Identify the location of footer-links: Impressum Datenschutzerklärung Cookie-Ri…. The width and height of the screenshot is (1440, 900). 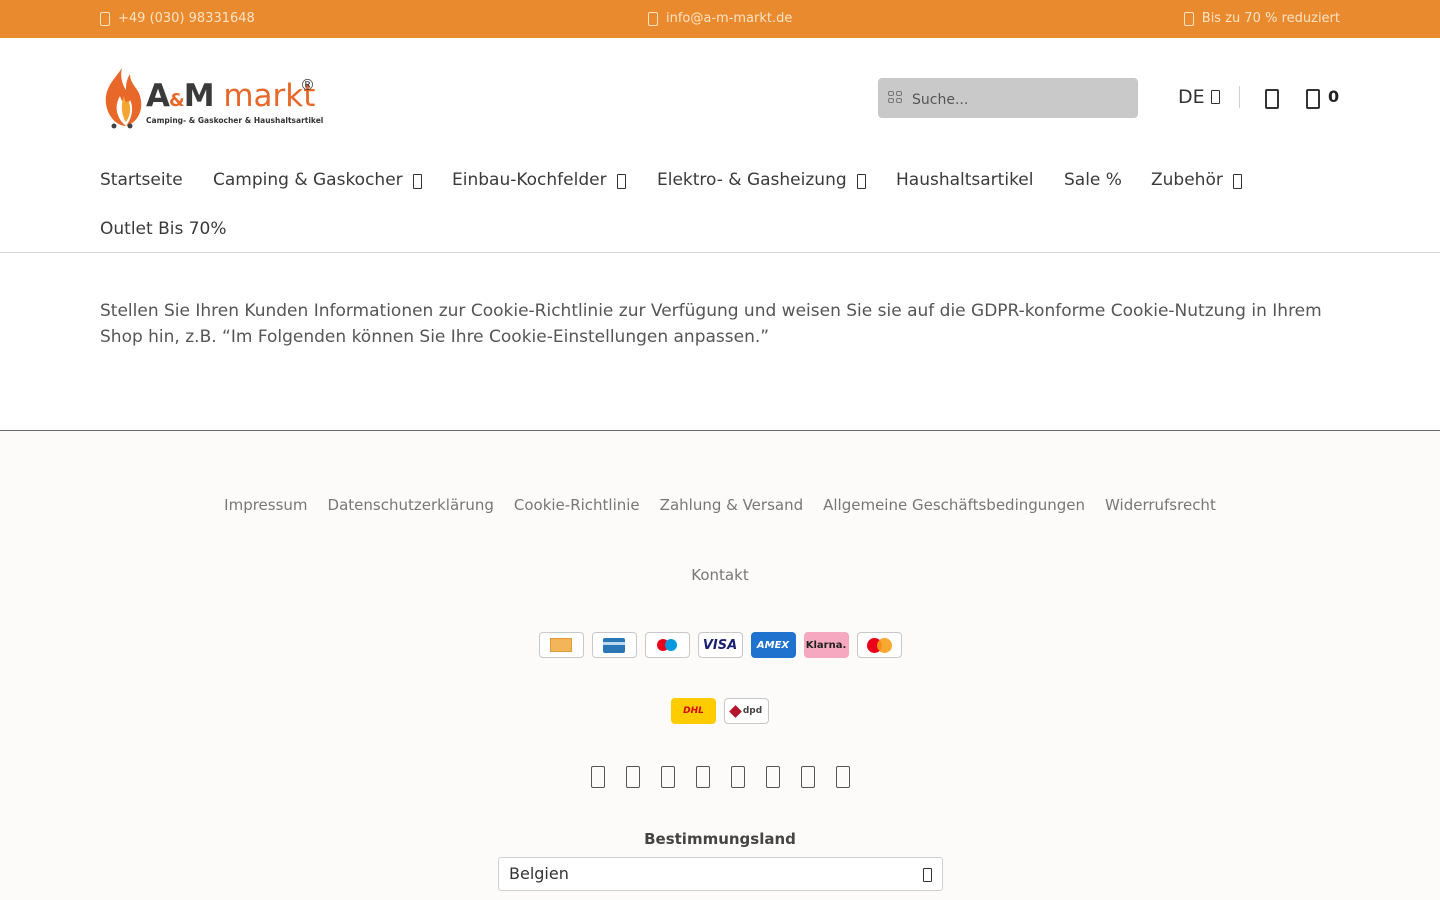
(720, 505).